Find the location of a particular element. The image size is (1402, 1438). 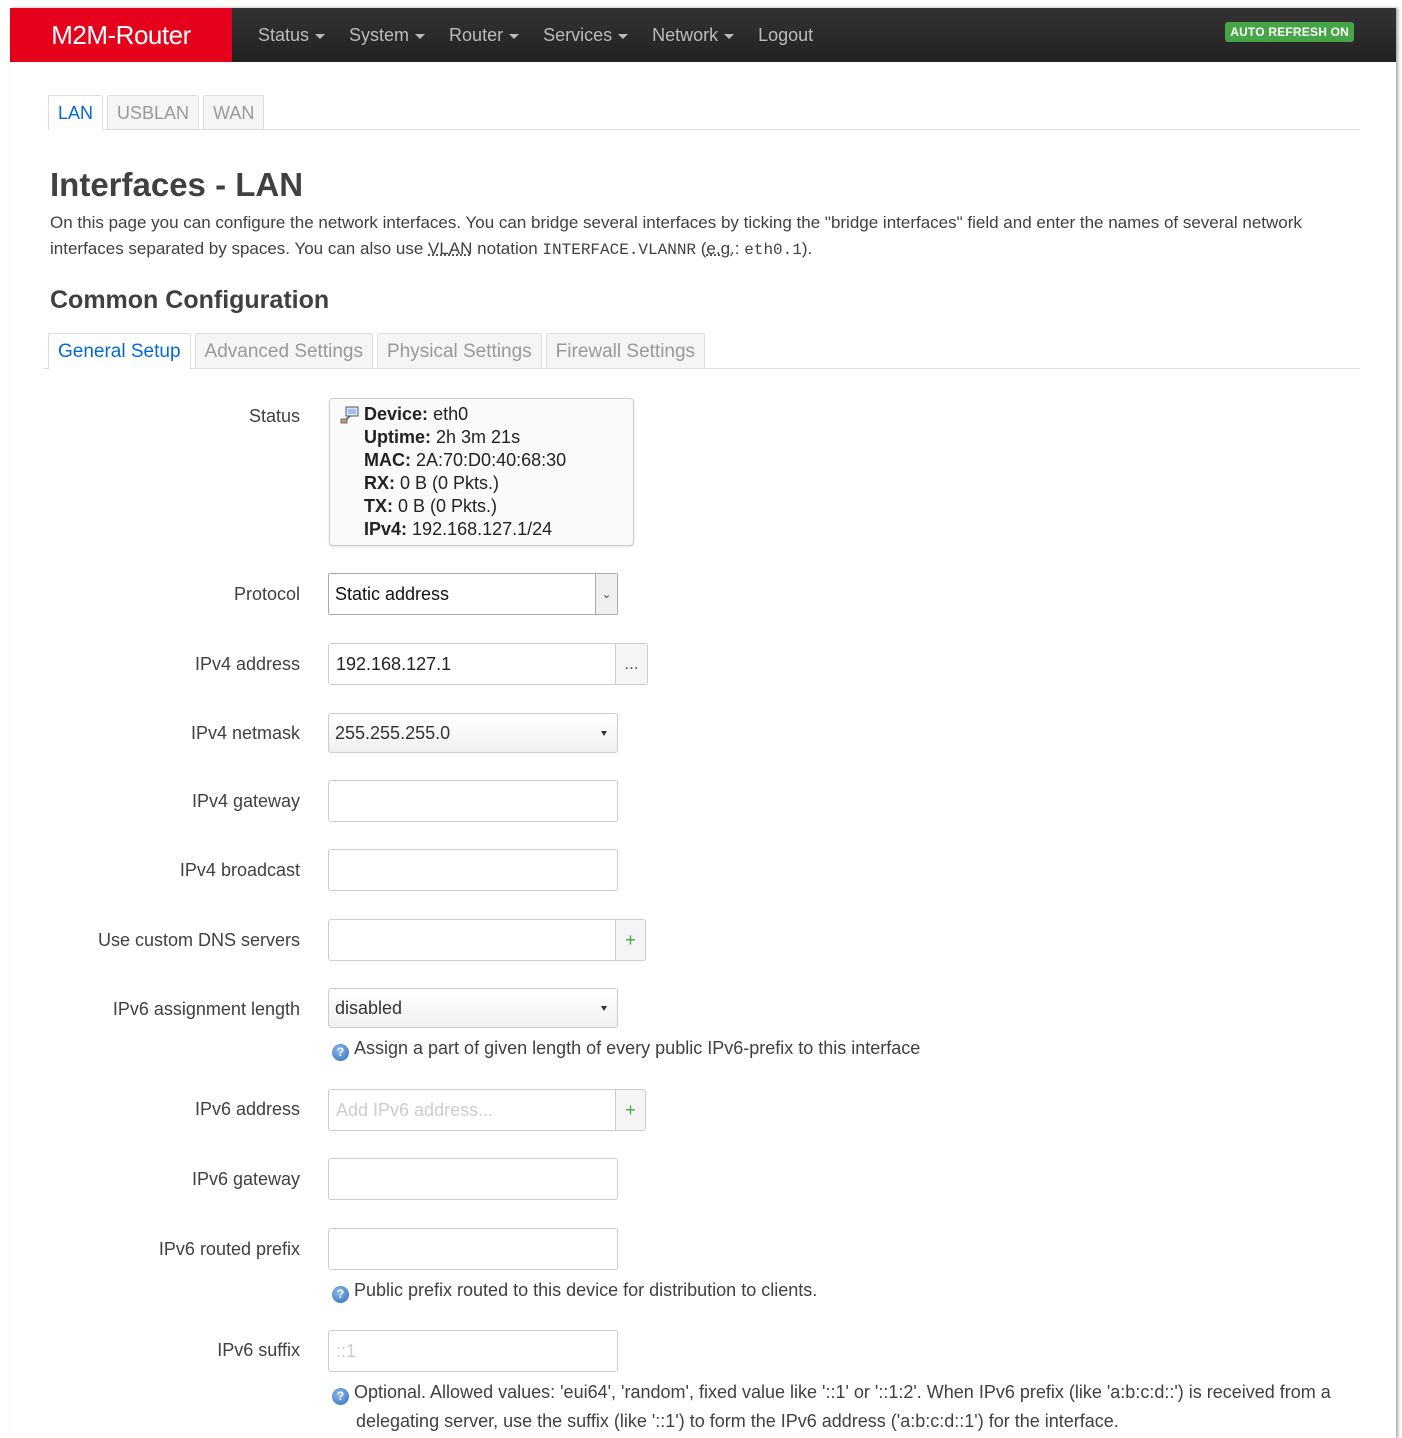

ipv4-gateway-label: IPv4 gateway is located at coordinates (245, 801).